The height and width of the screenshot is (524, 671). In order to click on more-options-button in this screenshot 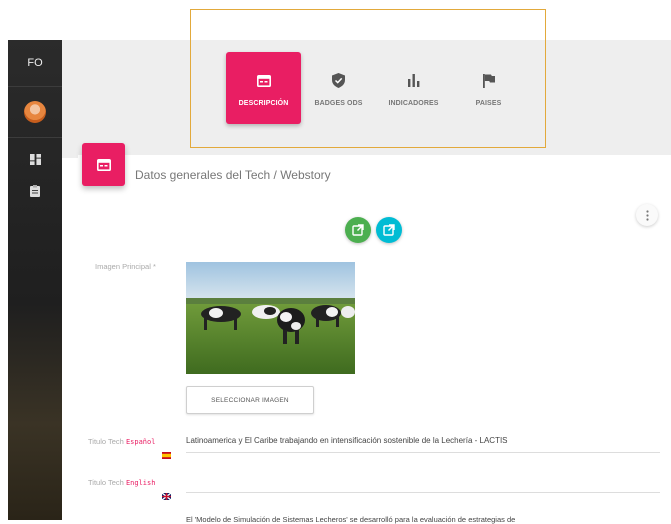, I will do `click(647, 215)`.